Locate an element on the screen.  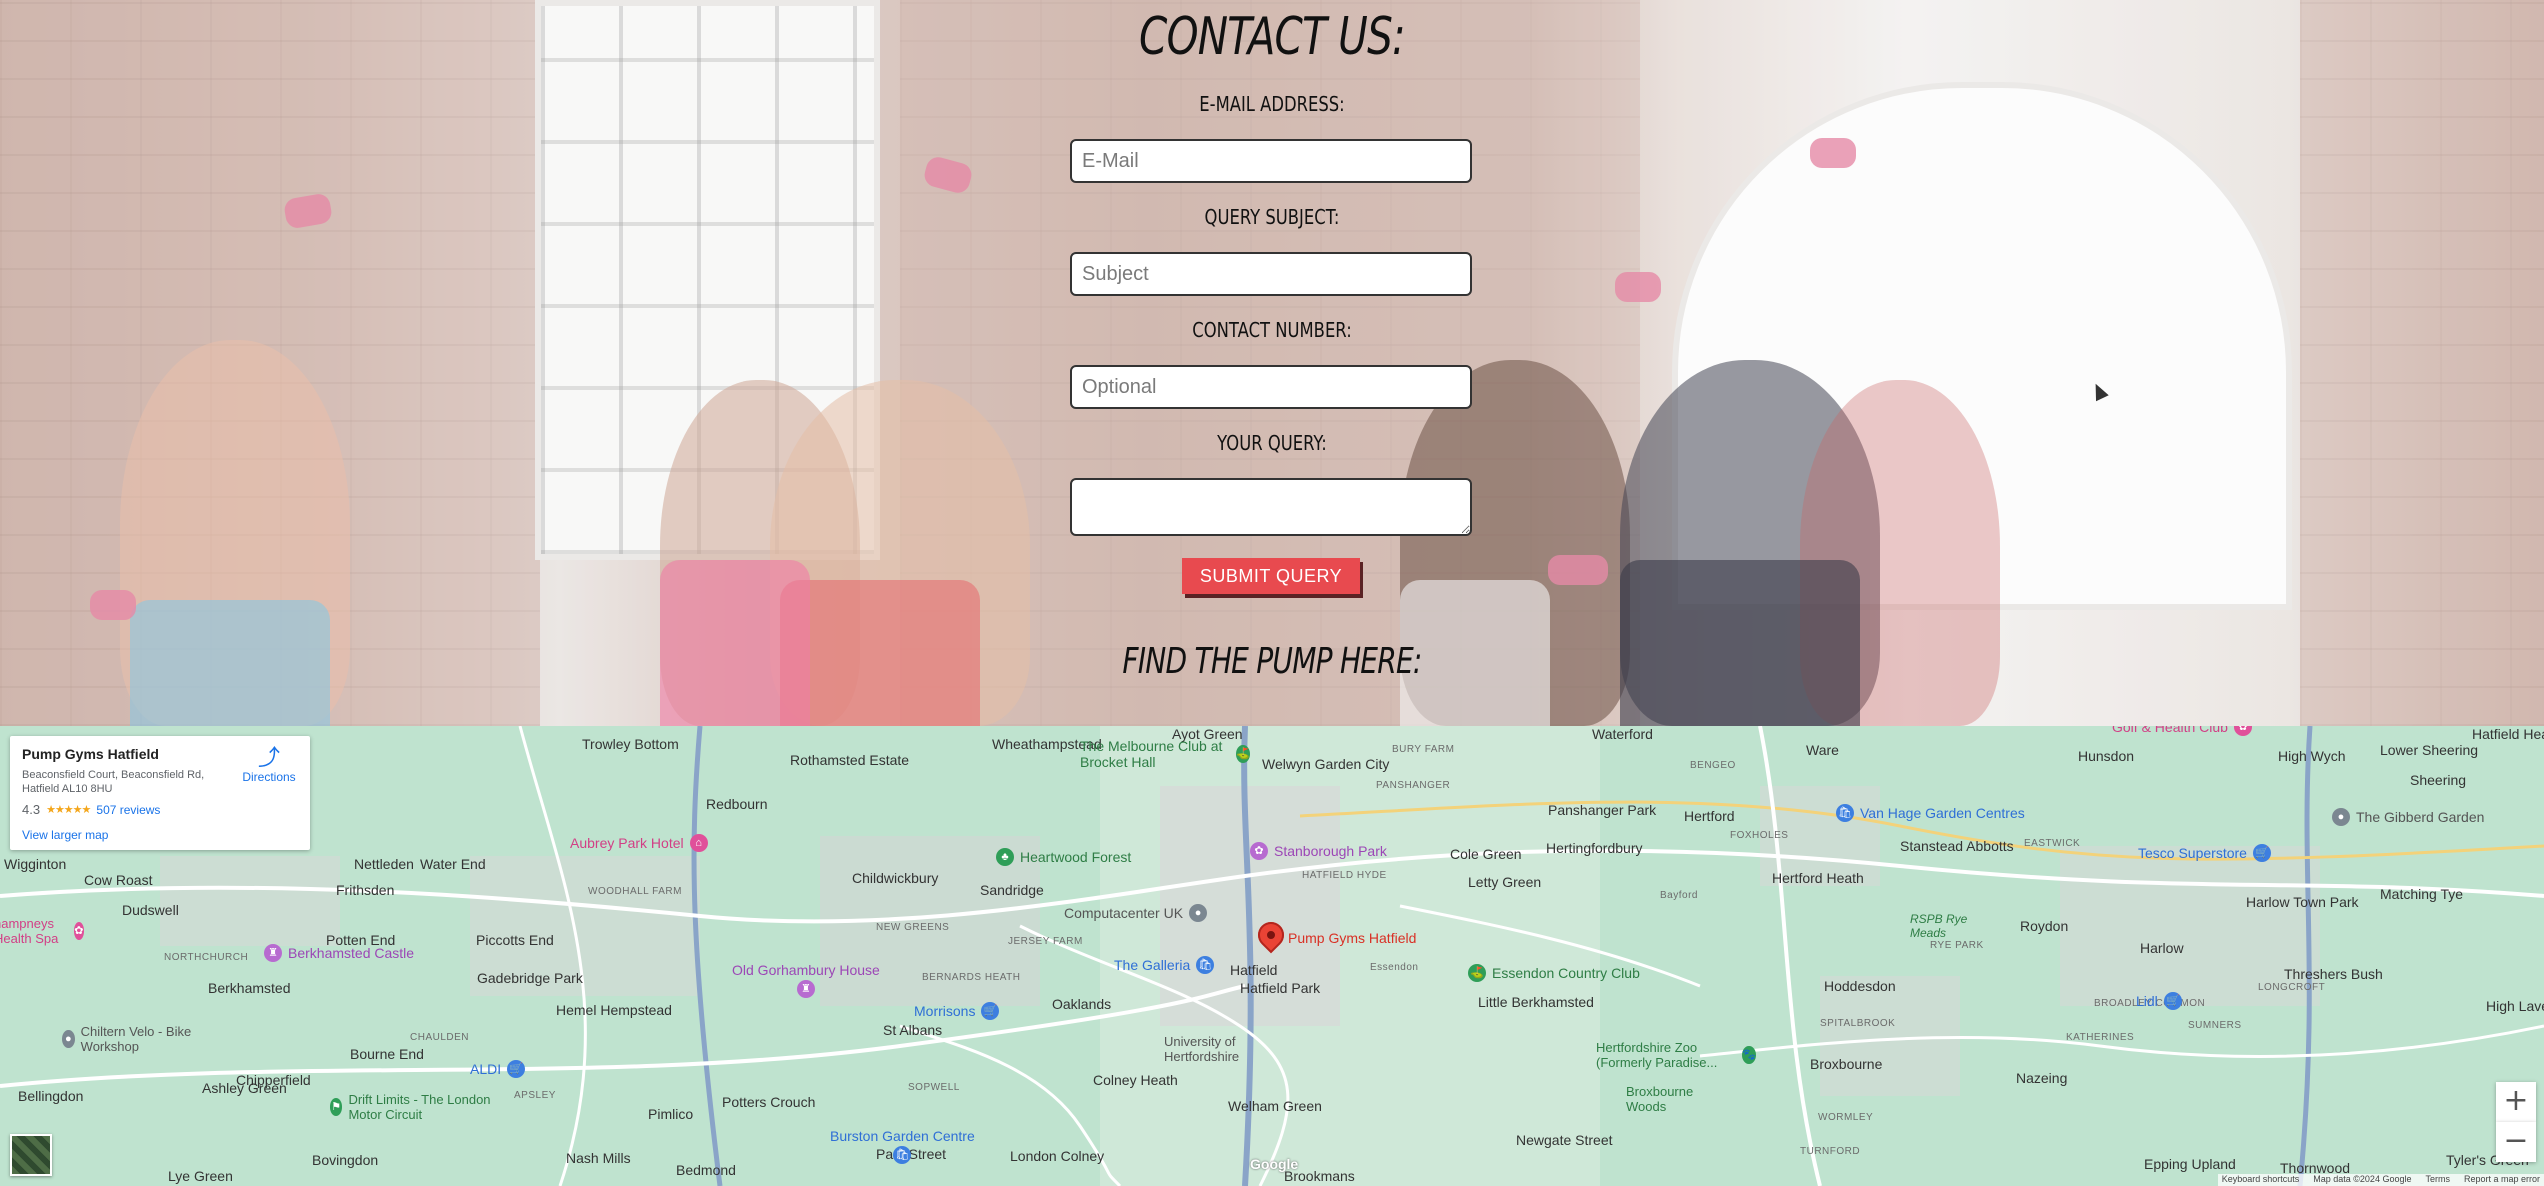
map-poi: Burston Garden Centre 🛍 is located at coordinates (902, 1146).